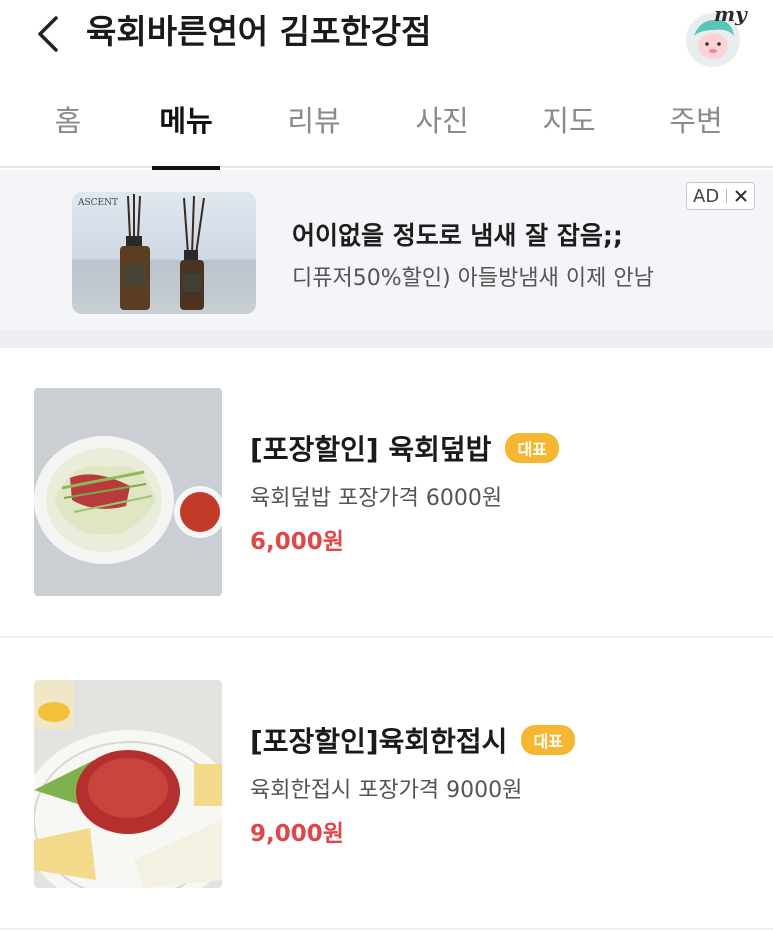 The image size is (773, 946). Describe the element at coordinates (696, 133) in the screenshot. I see `tab-nearby: 주변` at that location.